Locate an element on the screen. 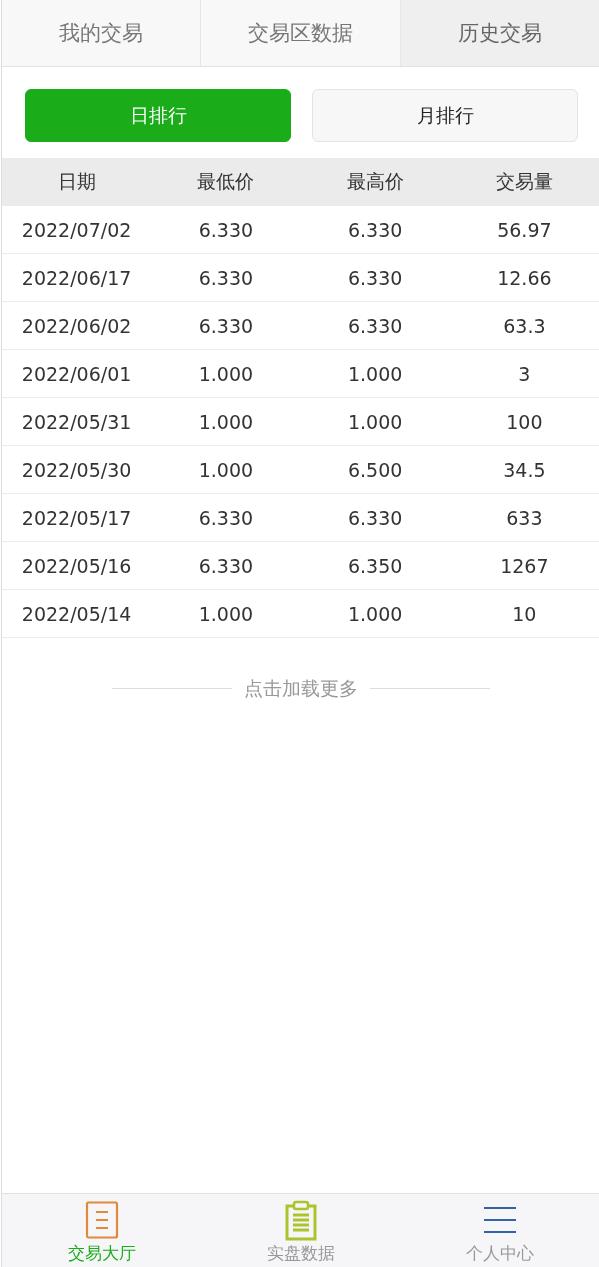  table-cell: 2022/05/30 is located at coordinates (76, 469).